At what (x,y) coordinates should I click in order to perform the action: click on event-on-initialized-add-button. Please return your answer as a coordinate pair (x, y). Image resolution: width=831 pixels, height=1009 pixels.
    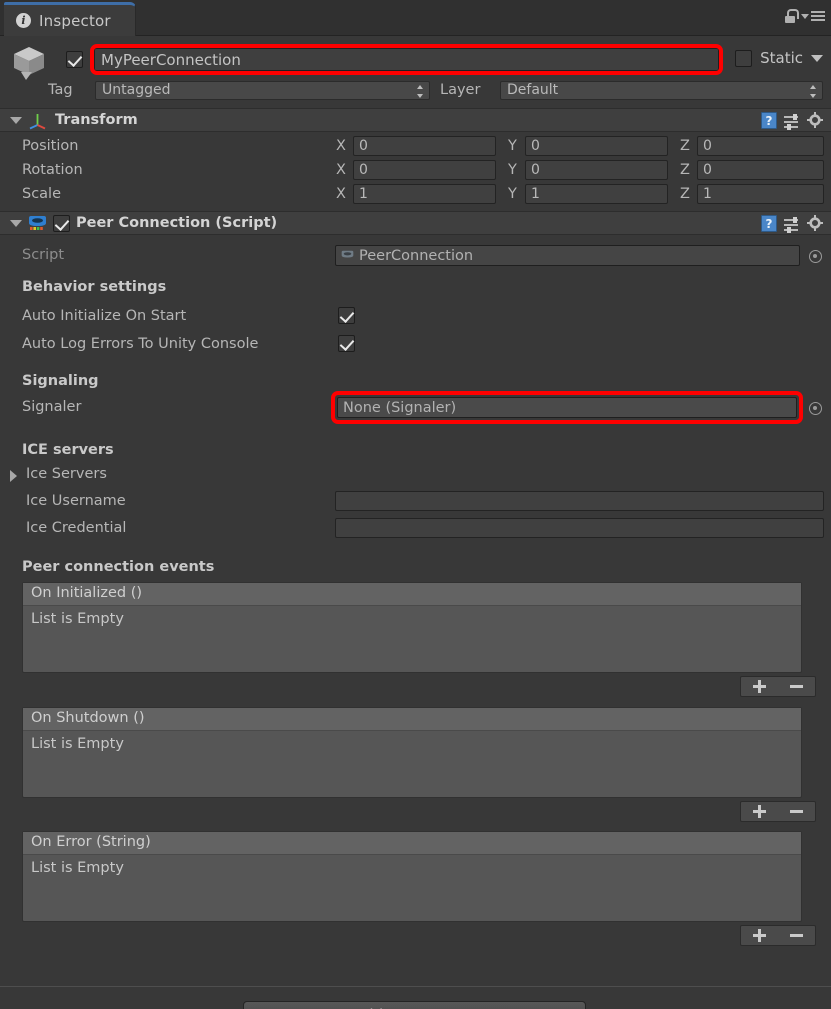
    Looking at the image, I should click on (759, 686).